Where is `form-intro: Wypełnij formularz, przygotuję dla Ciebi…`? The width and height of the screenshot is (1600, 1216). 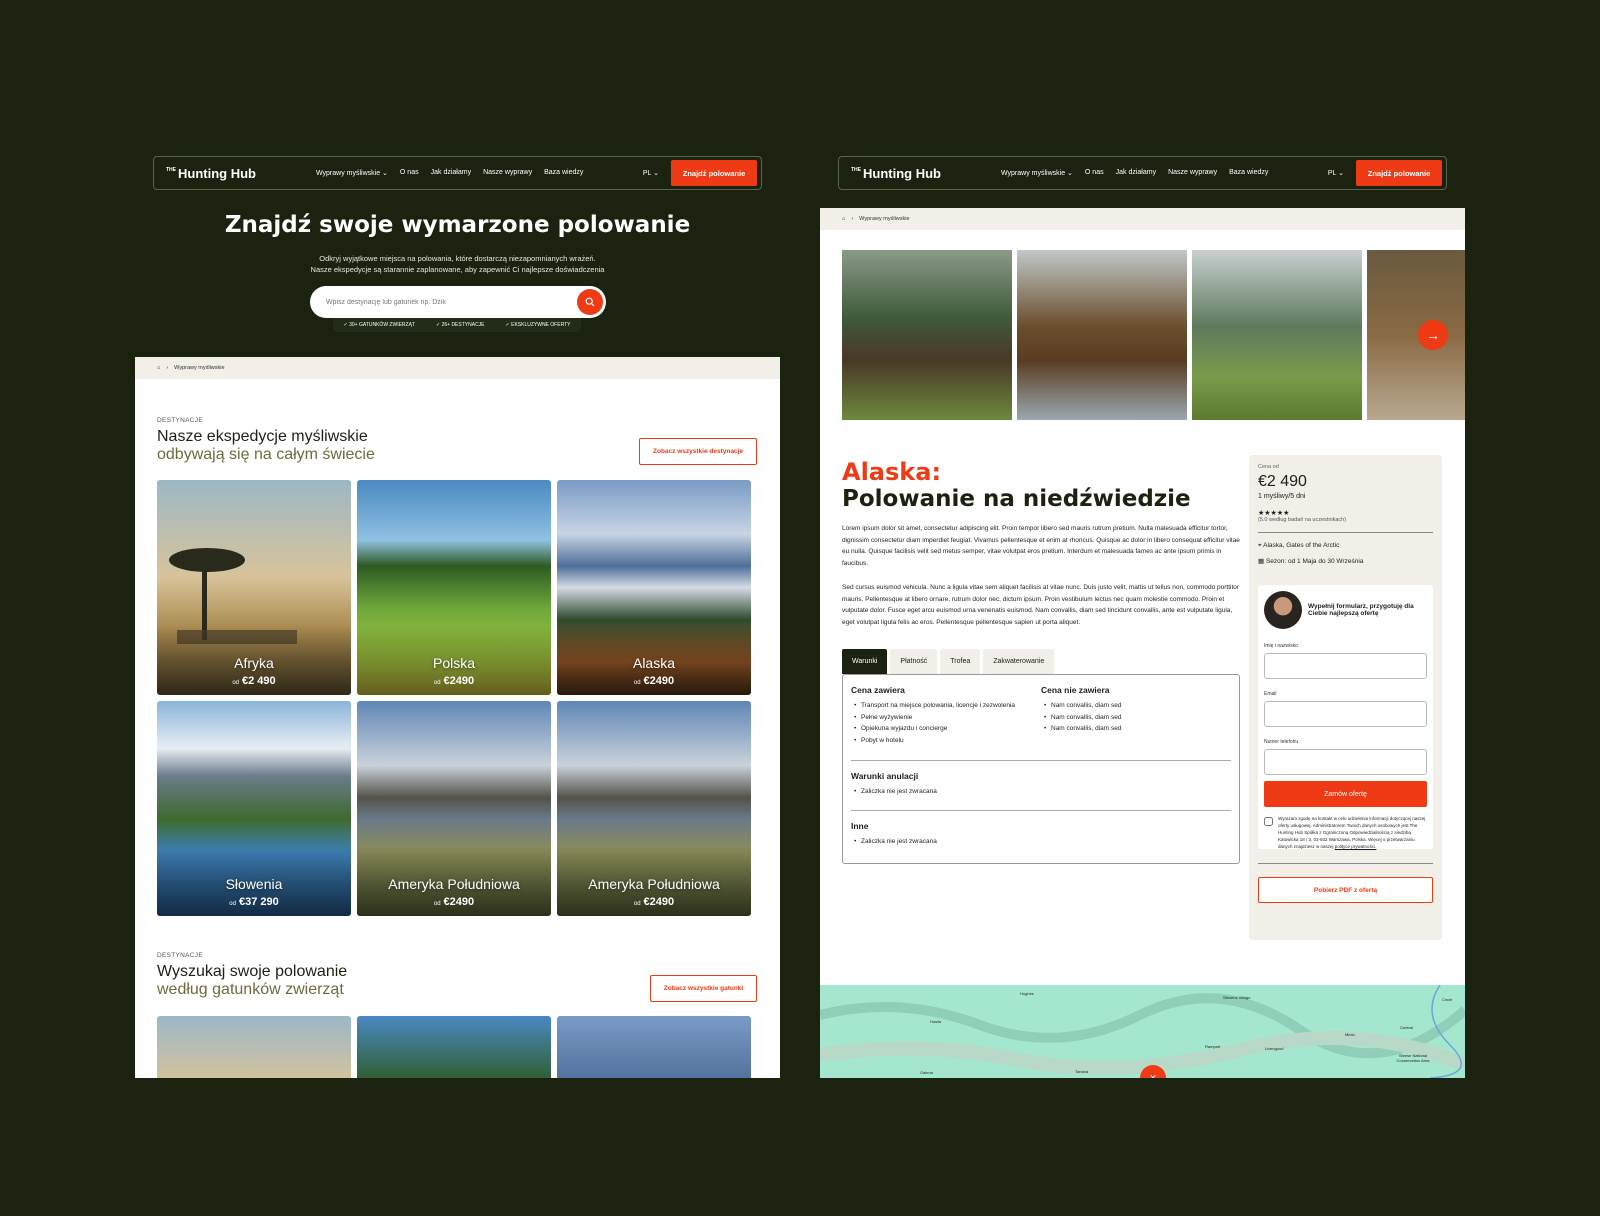 form-intro: Wypełnij formularz, przygotuję dla Ciebi… is located at coordinates (1361, 610).